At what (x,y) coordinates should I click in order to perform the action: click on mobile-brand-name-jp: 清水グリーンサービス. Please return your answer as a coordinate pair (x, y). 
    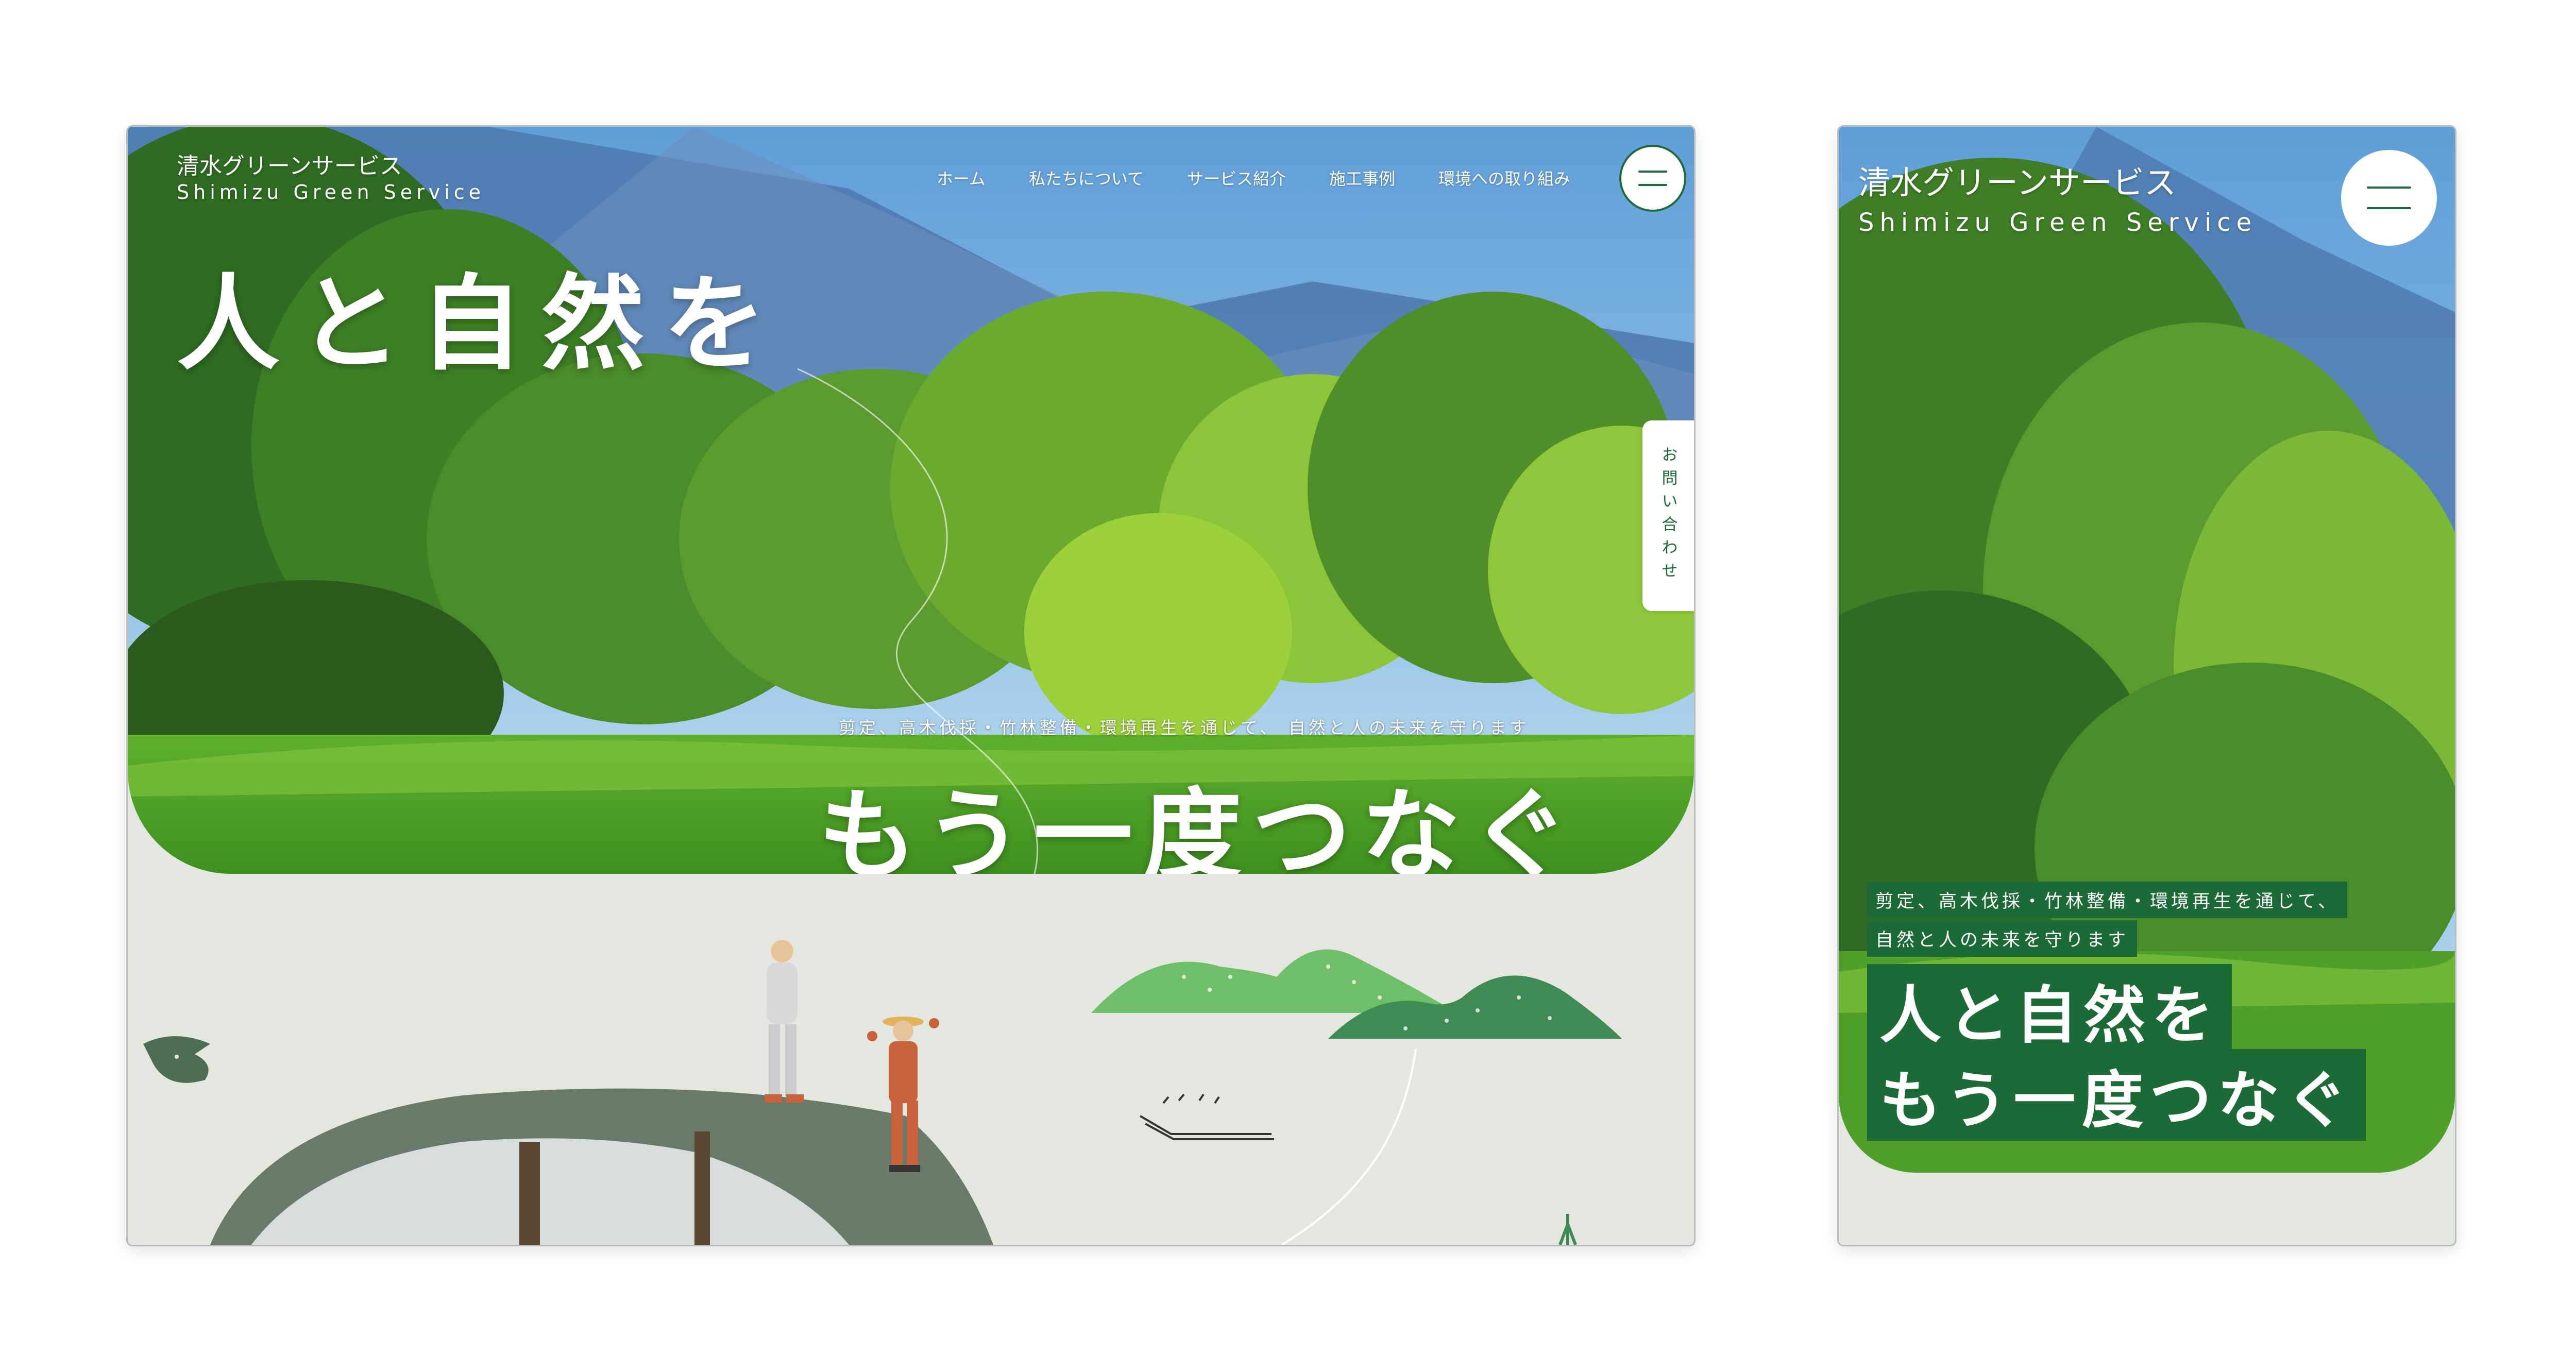
    Looking at the image, I should click on (2017, 180).